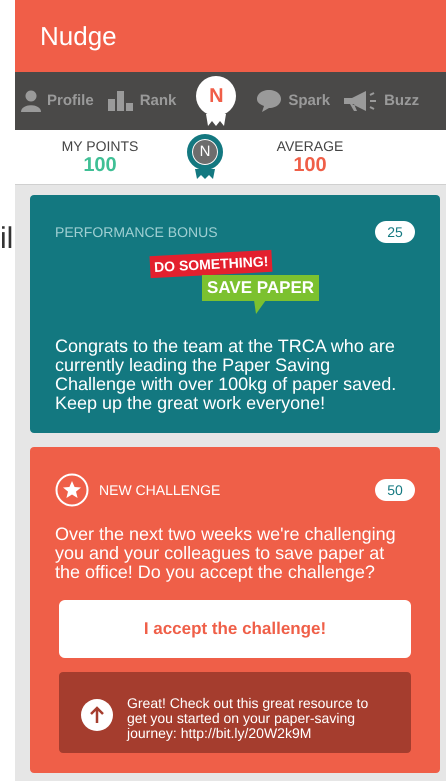  Describe the element at coordinates (310, 146) in the screenshot. I see `stat-label: AVERAGE` at that location.